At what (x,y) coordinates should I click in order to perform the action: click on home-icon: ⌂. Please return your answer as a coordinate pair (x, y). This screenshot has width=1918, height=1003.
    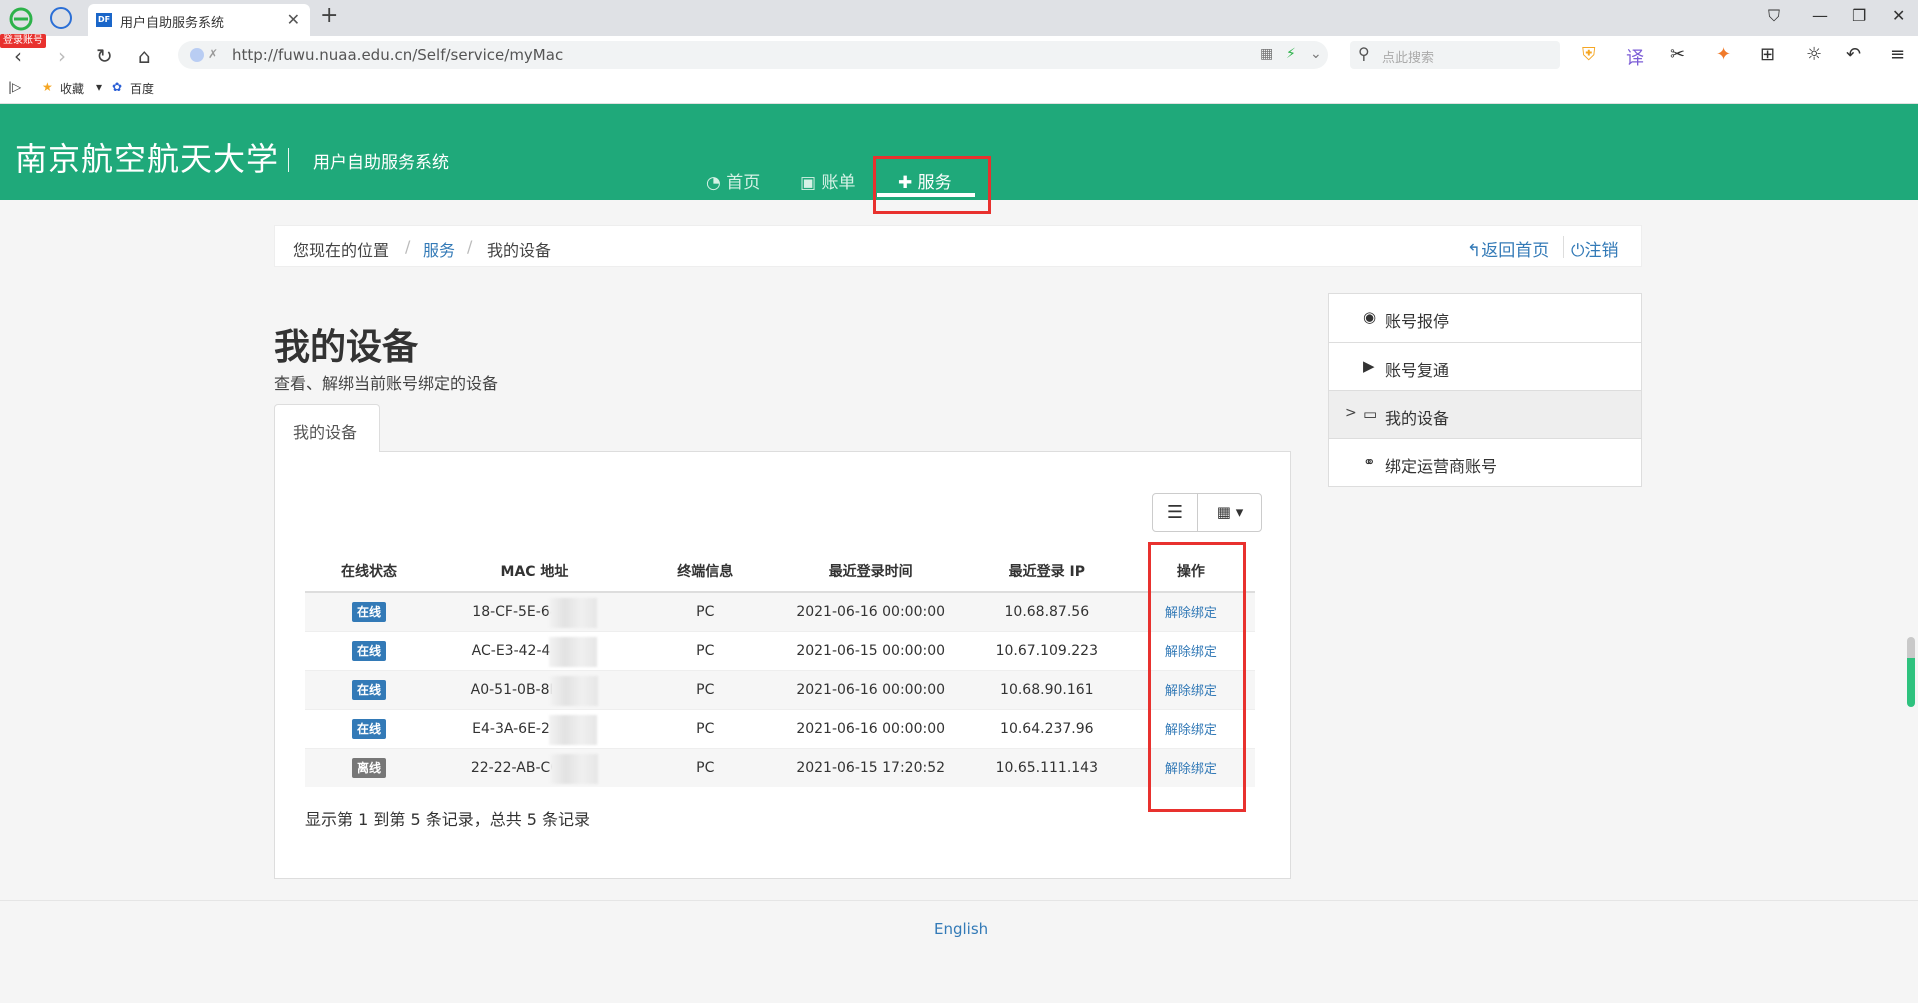
    Looking at the image, I should click on (144, 56).